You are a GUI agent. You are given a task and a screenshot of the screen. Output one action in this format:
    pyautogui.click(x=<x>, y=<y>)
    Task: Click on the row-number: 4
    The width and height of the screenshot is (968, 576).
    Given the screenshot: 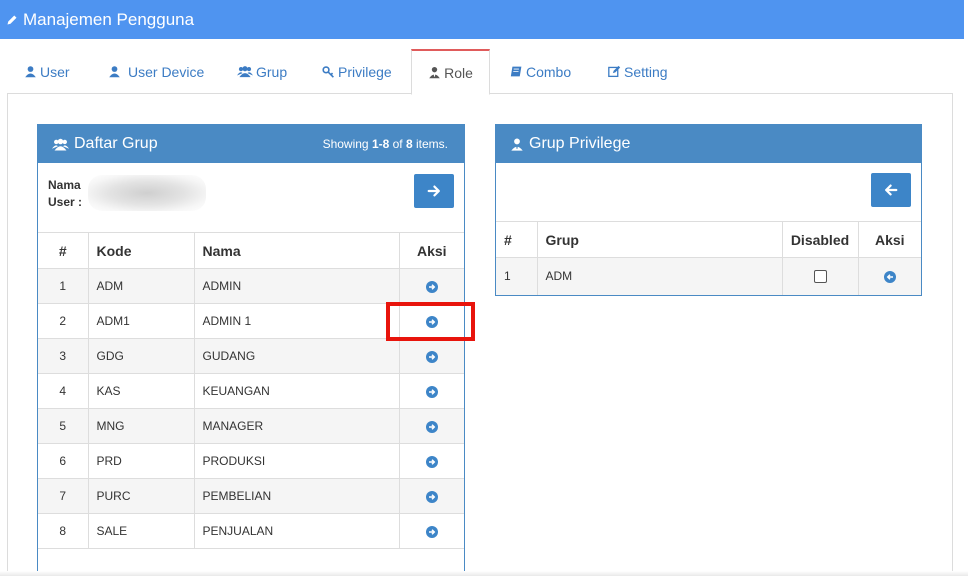 What is the action you would take?
    pyautogui.click(x=63, y=391)
    